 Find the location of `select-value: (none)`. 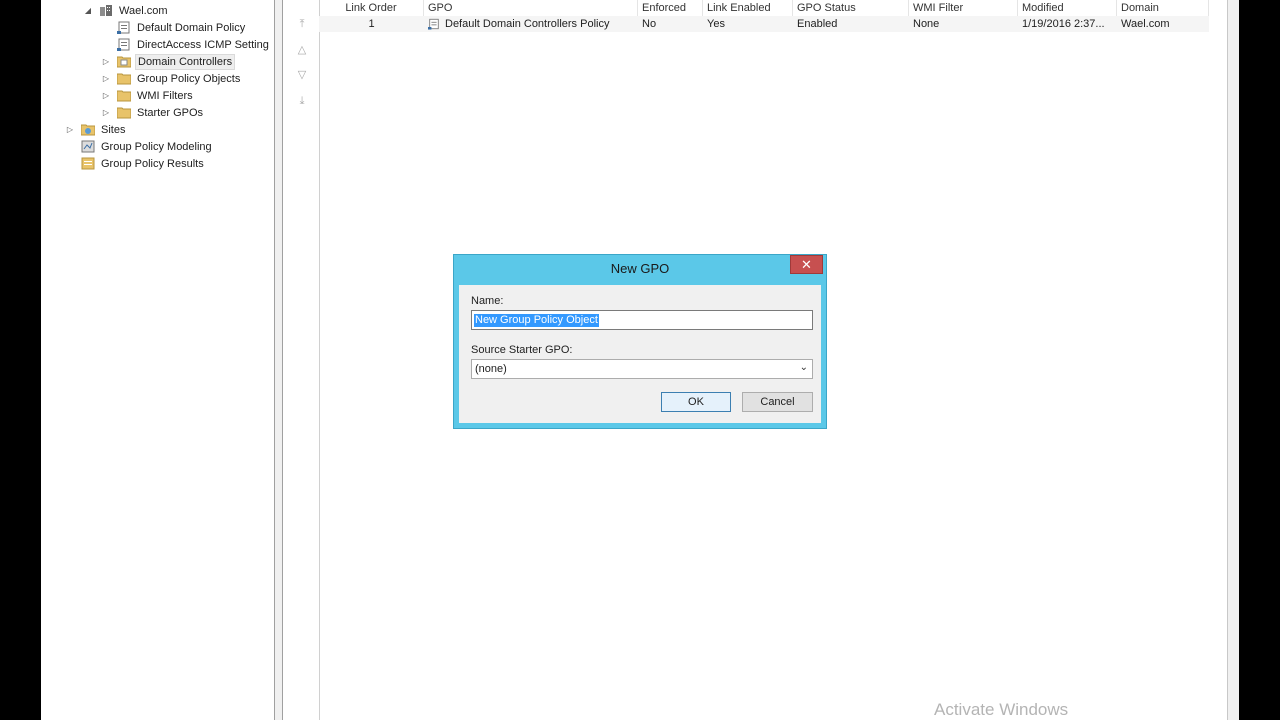

select-value: (none) is located at coordinates (491, 369).